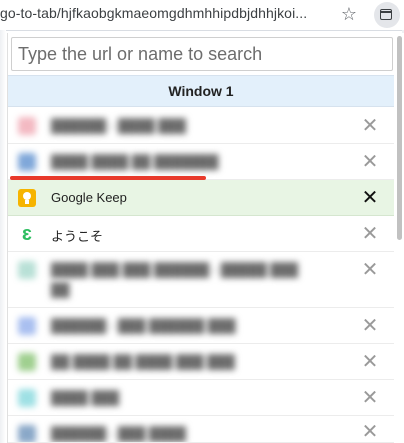 This screenshot has height=443, width=404. Describe the element at coordinates (201, 398) in the screenshot. I see `tab-row: ████ ███ ✕` at that location.